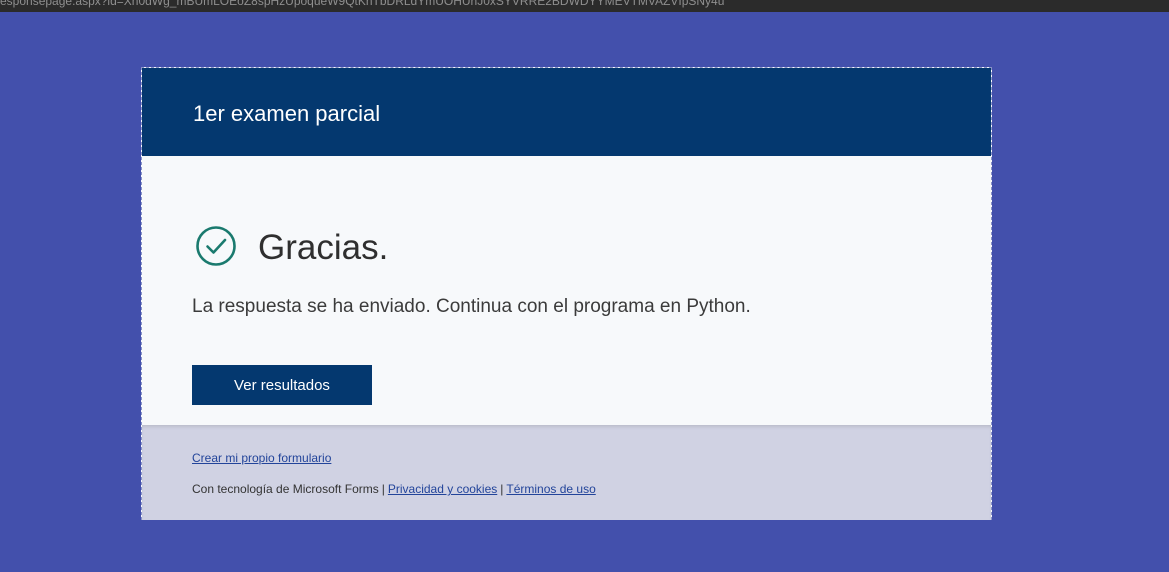  What do you see at coordinates (216, 246) in the screenshot?
I see `check-circle-icon` at bounding box center [216, 246].